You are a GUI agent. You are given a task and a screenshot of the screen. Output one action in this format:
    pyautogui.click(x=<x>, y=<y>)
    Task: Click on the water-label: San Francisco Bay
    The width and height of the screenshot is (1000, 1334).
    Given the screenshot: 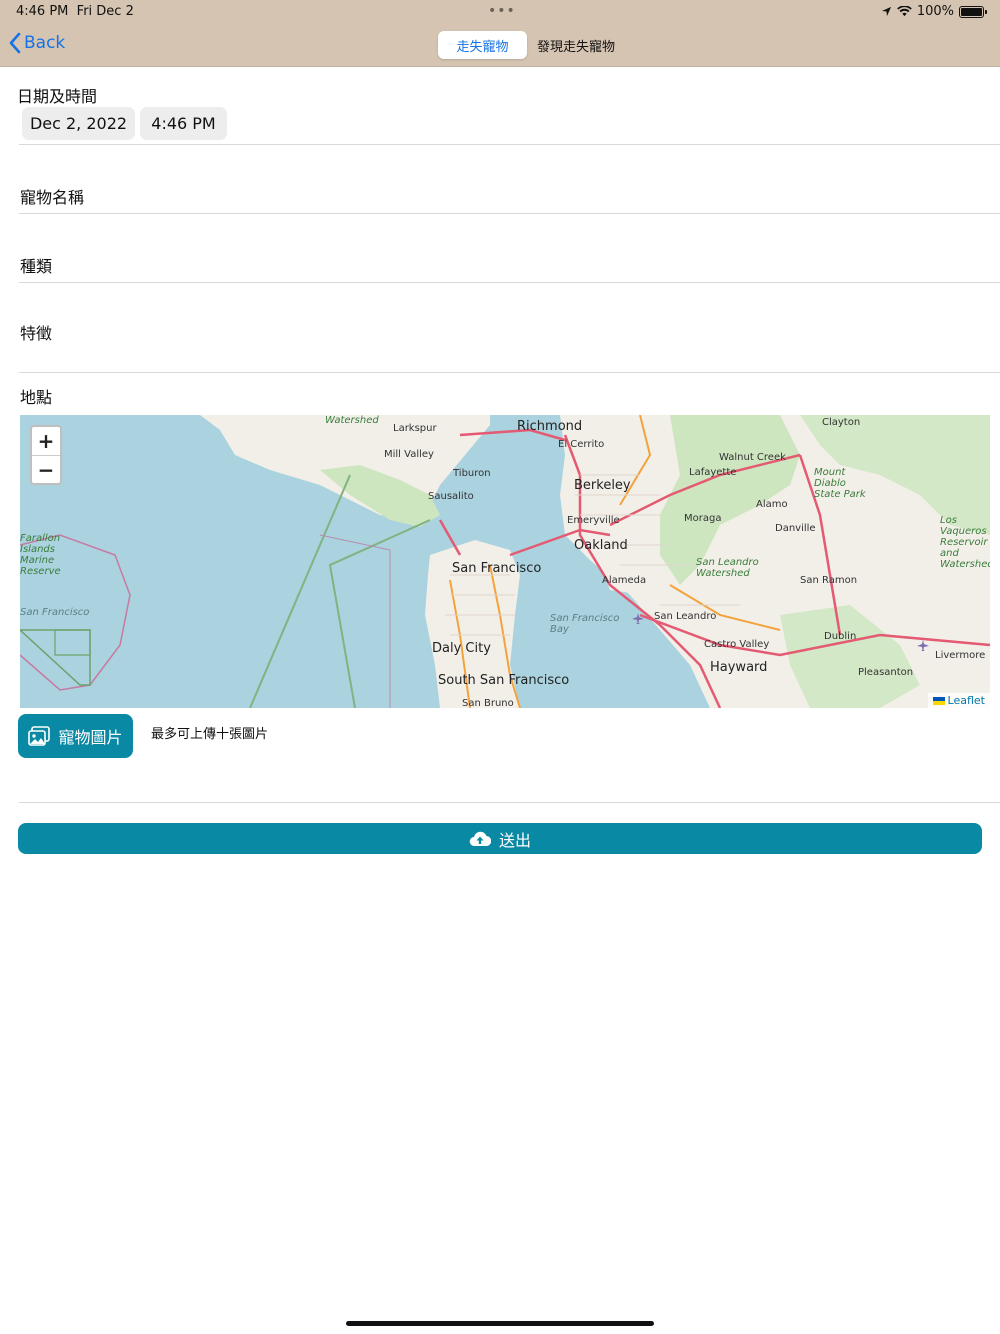 What is the action you would take?
    pyautogui.click(x=585, y=624)
    